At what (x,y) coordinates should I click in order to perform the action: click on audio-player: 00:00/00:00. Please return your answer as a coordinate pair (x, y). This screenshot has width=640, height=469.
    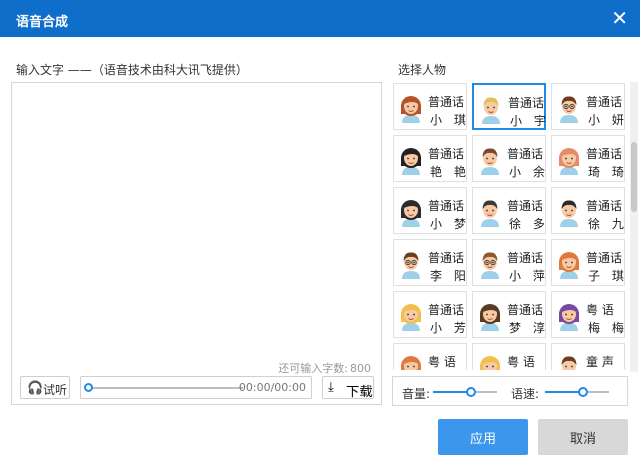
    Looking at the image, I should click on (196, 387).